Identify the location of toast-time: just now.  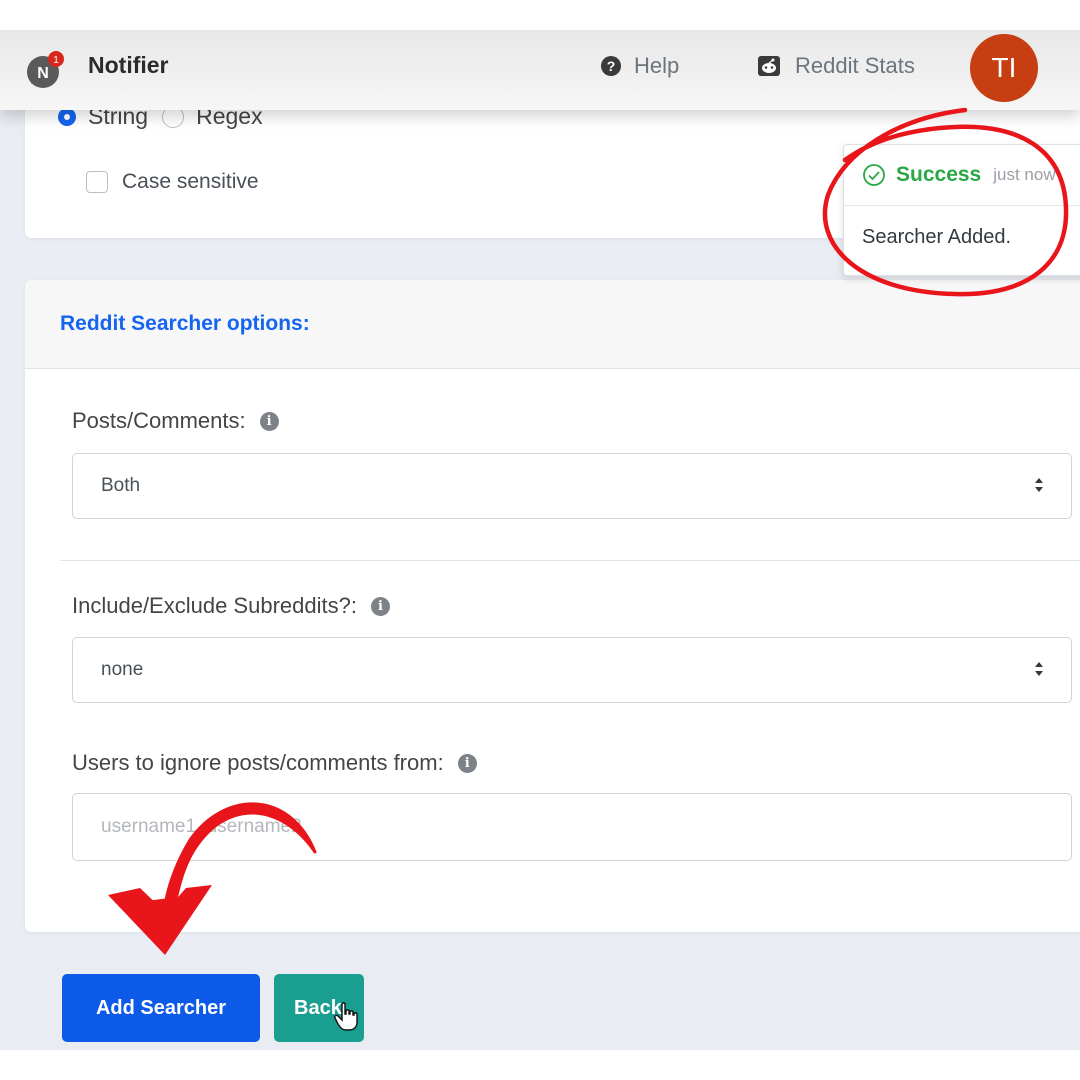
(1024, 174).